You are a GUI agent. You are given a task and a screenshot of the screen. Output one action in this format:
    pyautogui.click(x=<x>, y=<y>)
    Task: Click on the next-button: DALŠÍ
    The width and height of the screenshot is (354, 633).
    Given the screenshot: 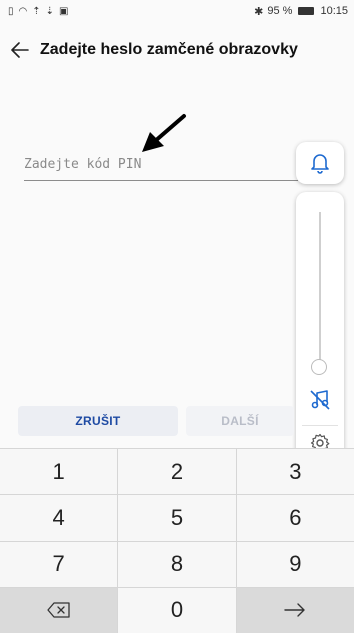 What is the action you would take?
    pyautogui.click(x=240, y=421)
    